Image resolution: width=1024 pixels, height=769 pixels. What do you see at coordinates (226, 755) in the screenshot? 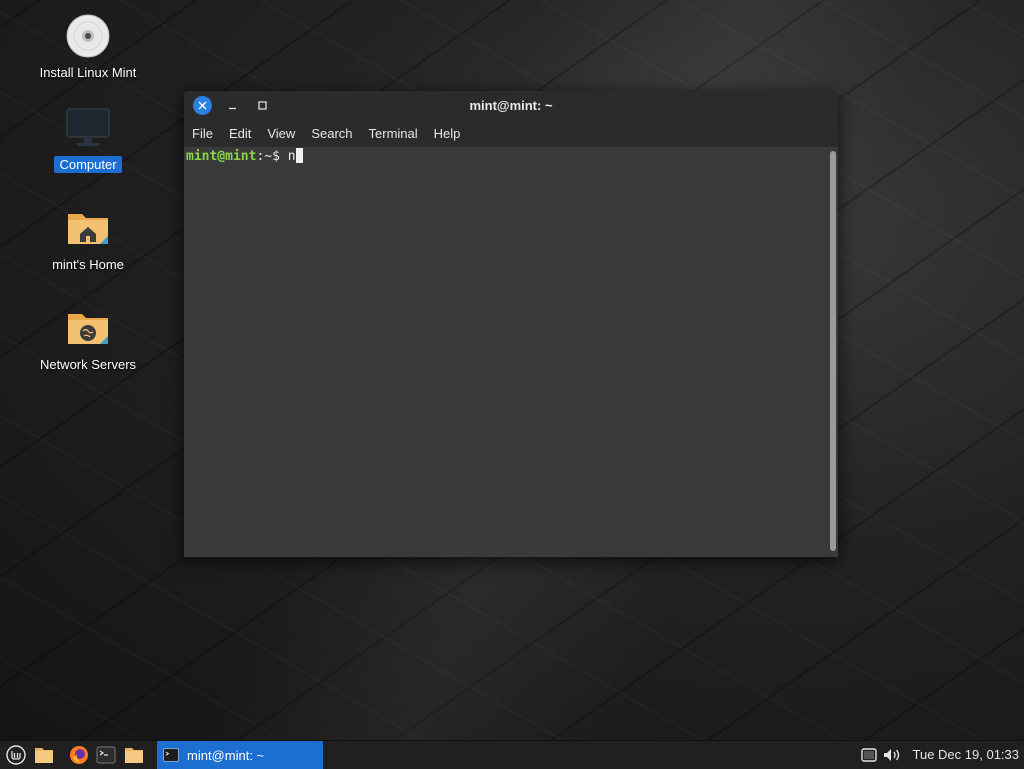
I see `taskbar-window-label: mint@mint: ~` at bounding box center [226, 755].